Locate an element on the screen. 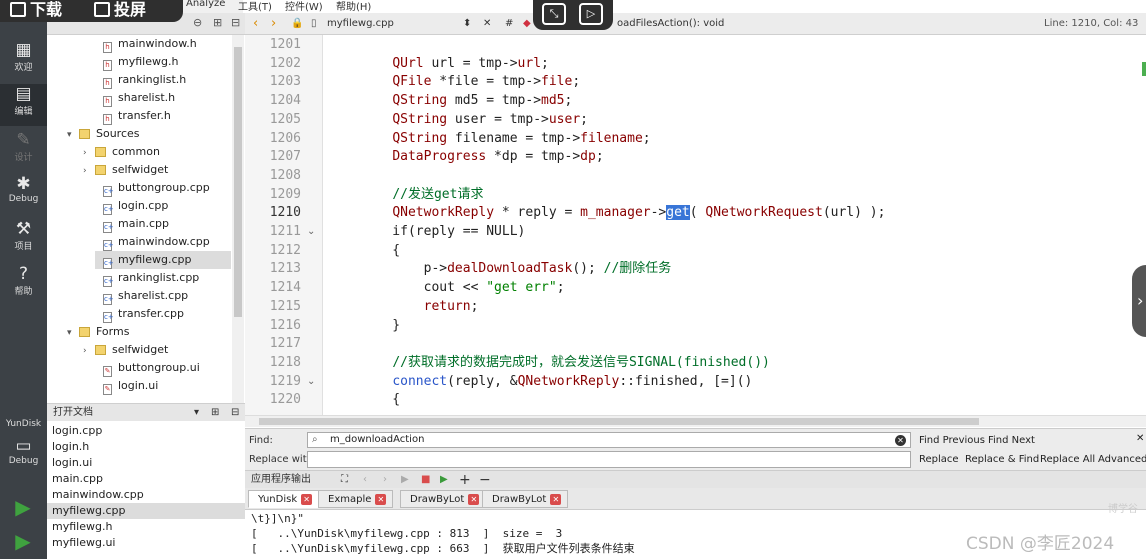 This screenshot has height=559, width=1146. editor-file-name: myfilewg.cpp is located at coordinates (360, 24).